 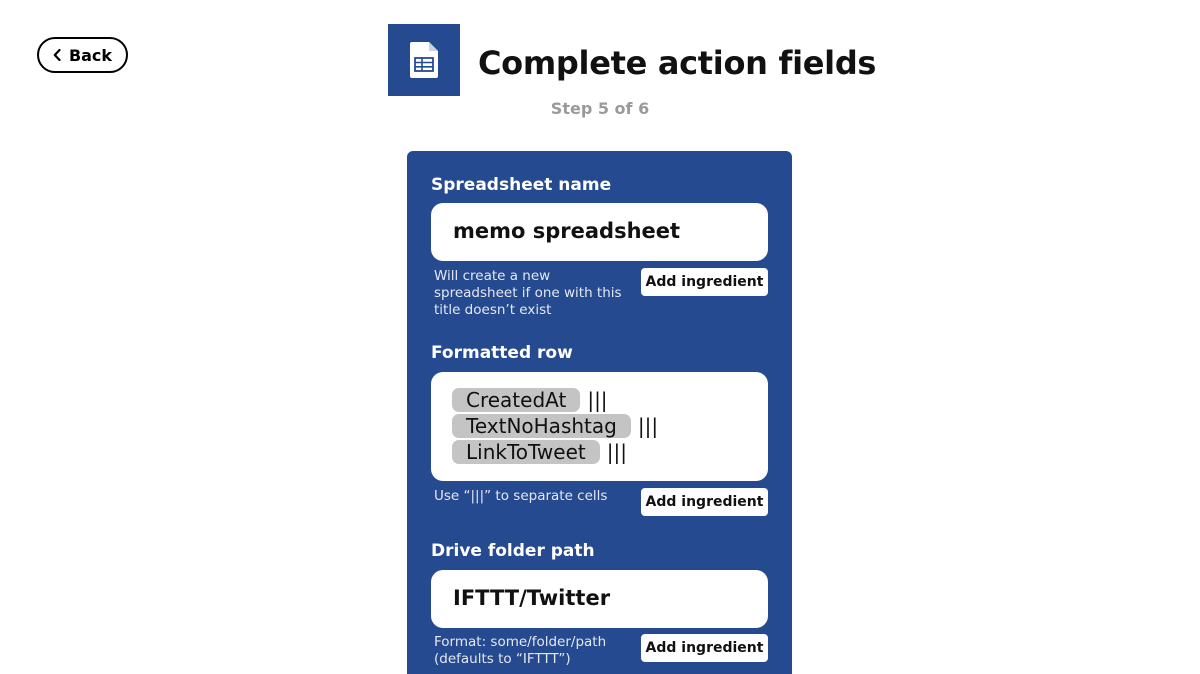 What do you see at coordinates (677, 63) in the screenshot?
I see `page-title: Complete action fields` at bounding box center [677, 63].